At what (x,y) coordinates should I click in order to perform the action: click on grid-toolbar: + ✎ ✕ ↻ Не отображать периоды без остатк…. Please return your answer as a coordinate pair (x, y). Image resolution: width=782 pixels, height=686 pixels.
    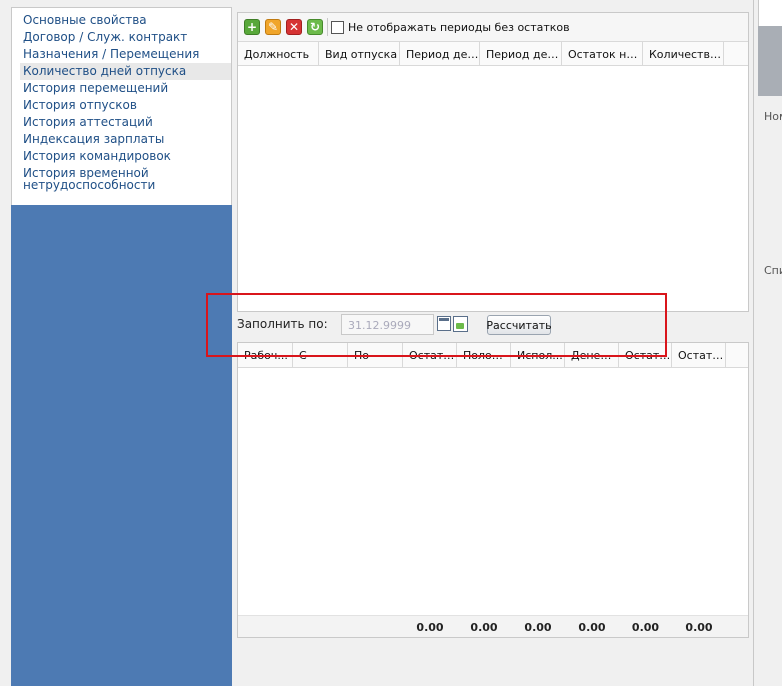
    Looking at the image, I should click on (493, 27).